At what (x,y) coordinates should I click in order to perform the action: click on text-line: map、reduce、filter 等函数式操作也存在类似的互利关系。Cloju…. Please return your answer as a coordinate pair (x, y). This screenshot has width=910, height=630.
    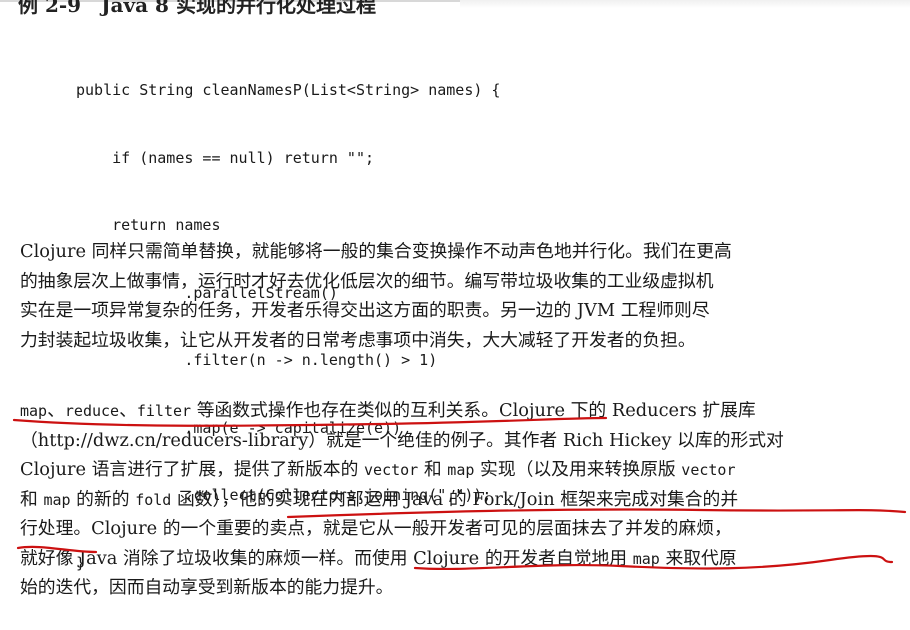
    Looking at the image, I should click on (460, 411).